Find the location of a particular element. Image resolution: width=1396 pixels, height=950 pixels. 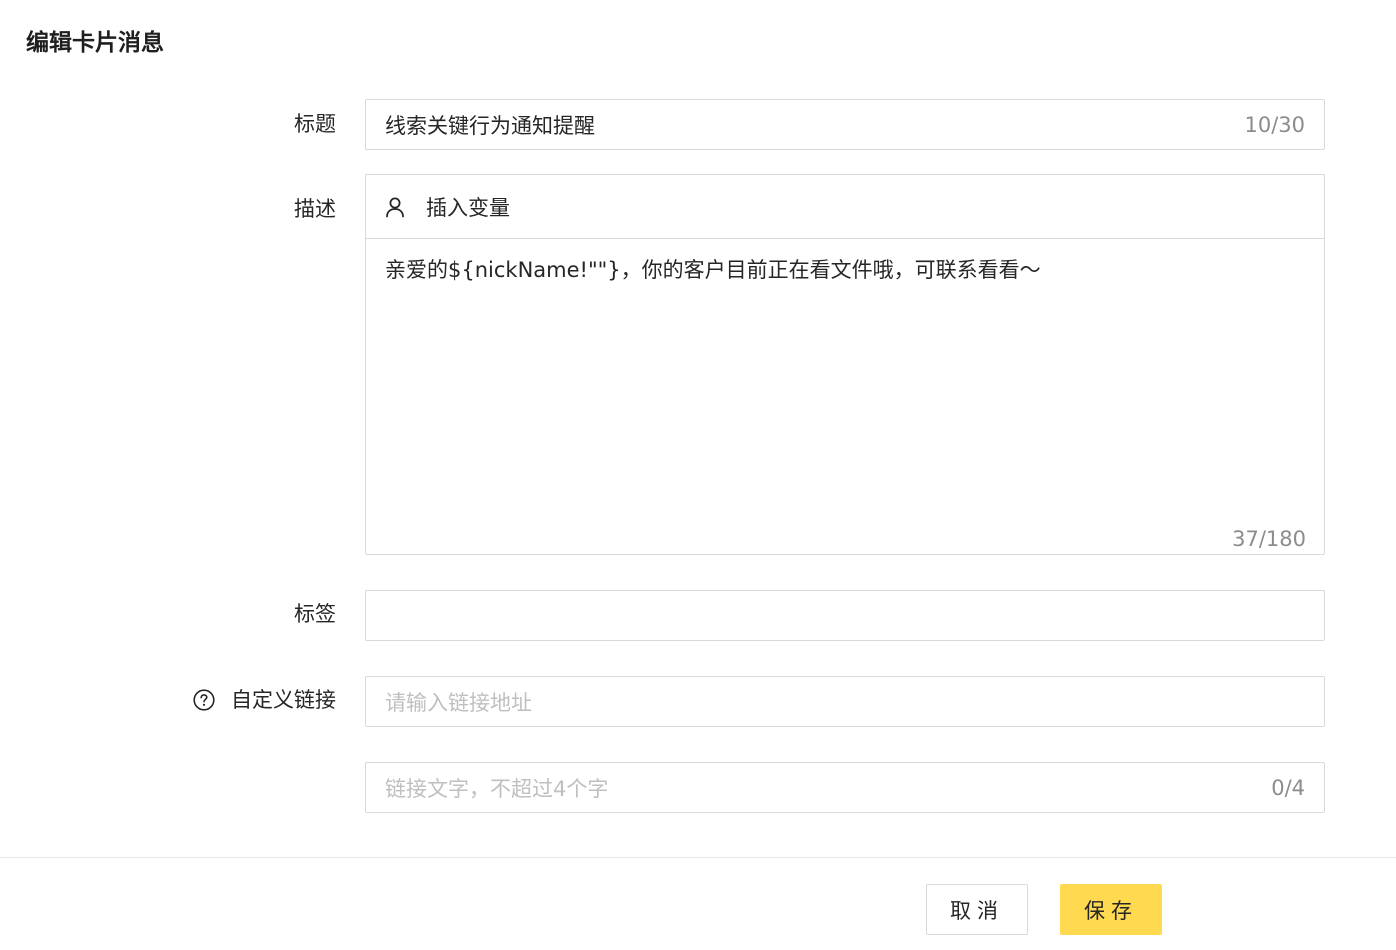

insert-variable-button: 插入变量 is located at coordinates (447, 207).